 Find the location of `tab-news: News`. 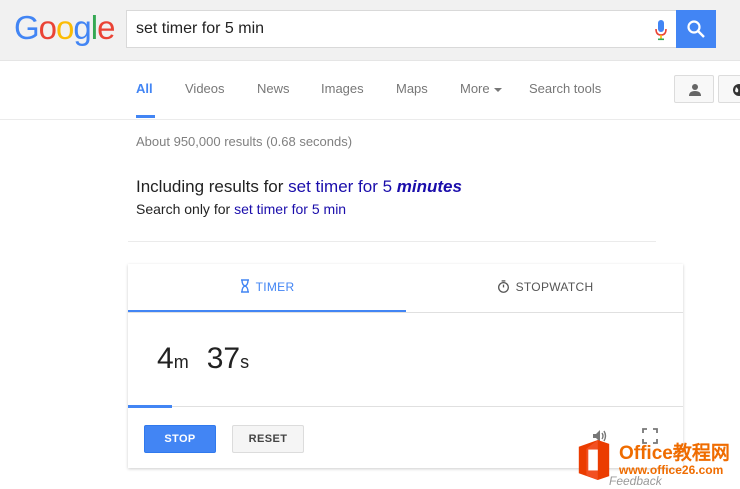

tab-news: News is located at coordinates (273, 88).